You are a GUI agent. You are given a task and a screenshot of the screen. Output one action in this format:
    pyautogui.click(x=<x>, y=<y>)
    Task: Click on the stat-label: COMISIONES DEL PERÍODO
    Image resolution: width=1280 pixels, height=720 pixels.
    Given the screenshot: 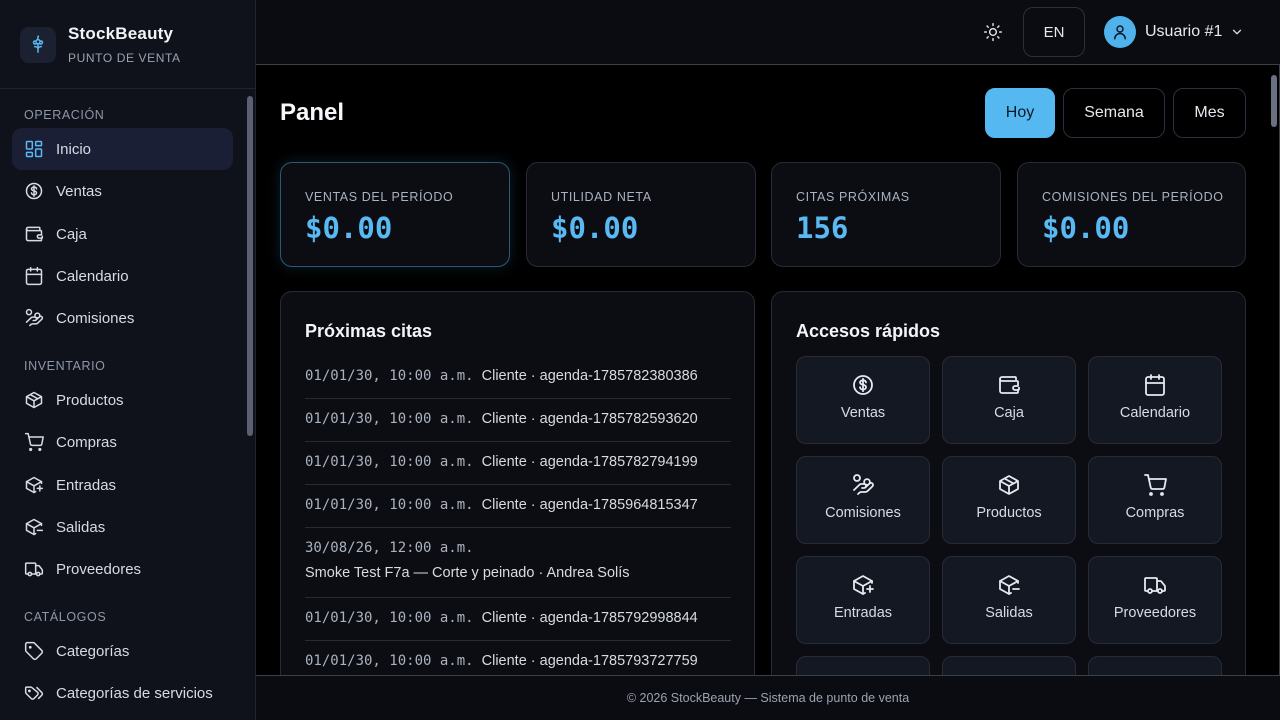 What is the action you would take?
    pyautogui.click(x=1133, y=197)
    